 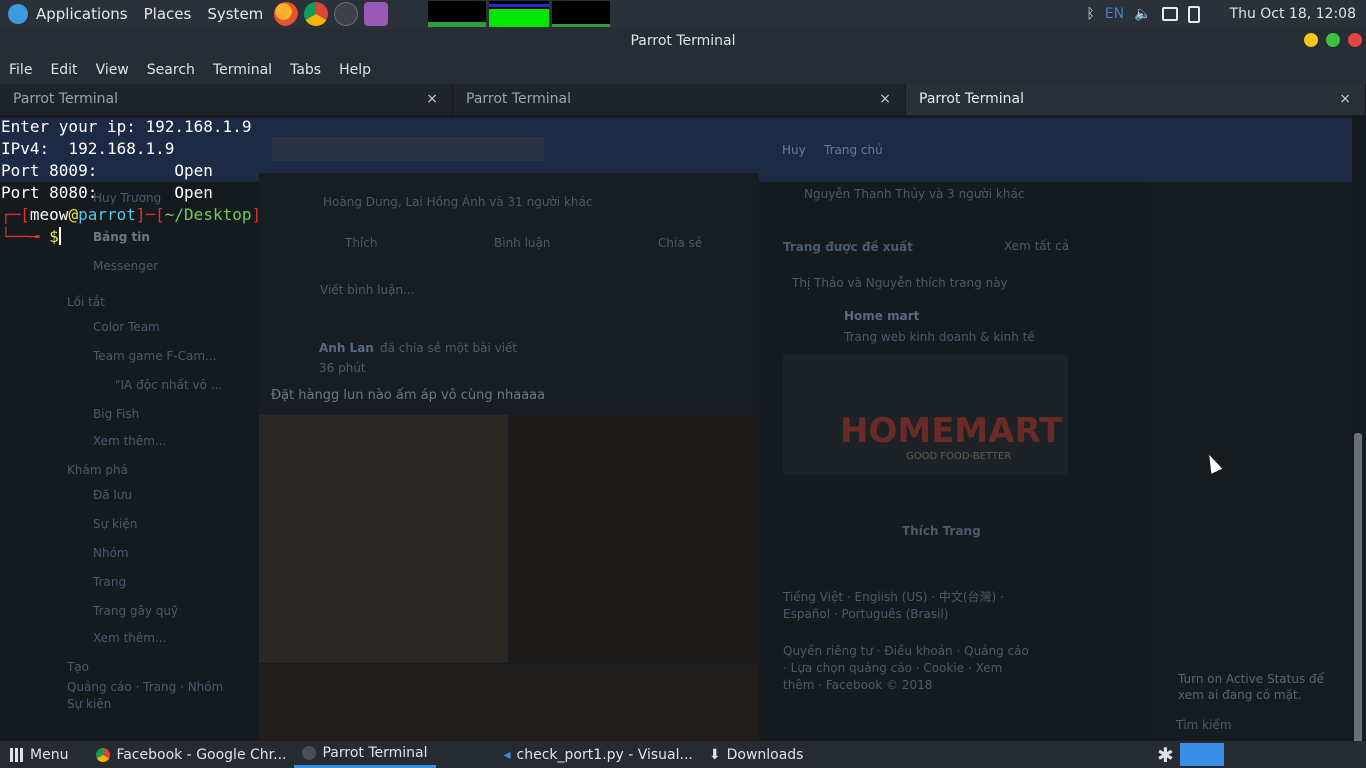 I want to click on fb-left-item: Lối tắt, so click(x=86, y=302).